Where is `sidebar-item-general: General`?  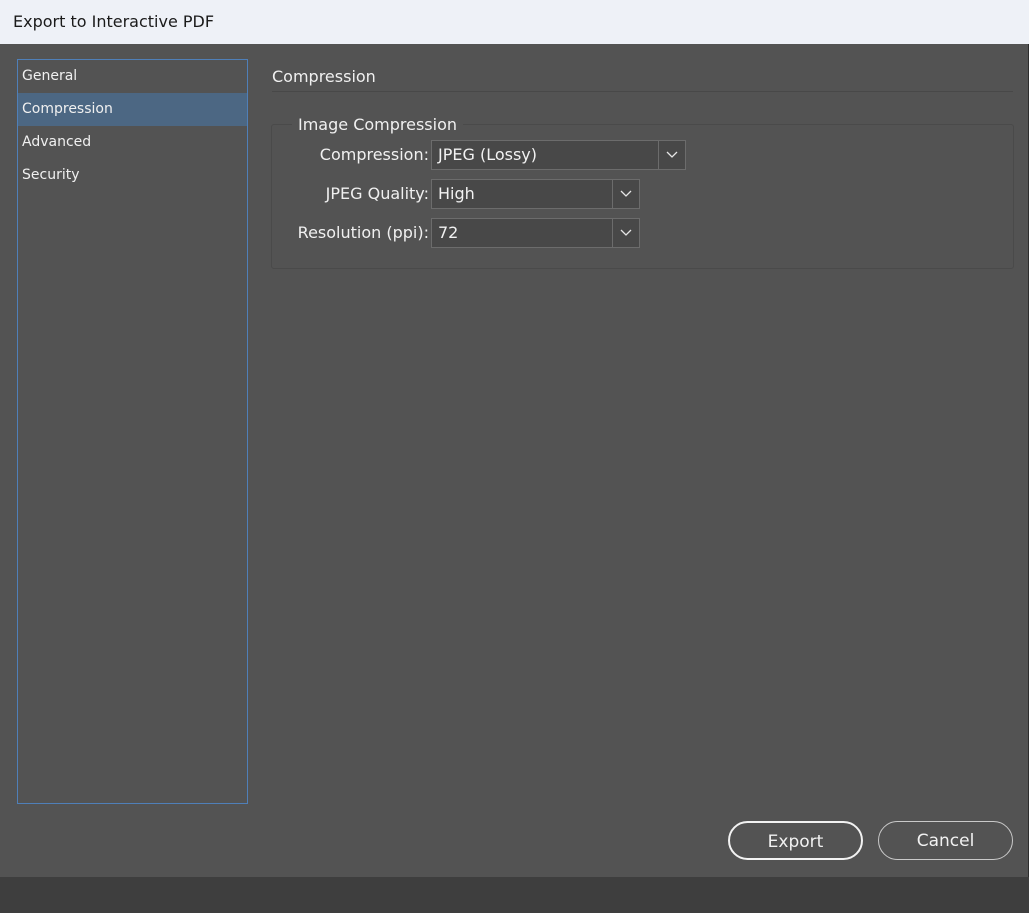 sidebar-item-general: General is located at coordinates (132, 76).